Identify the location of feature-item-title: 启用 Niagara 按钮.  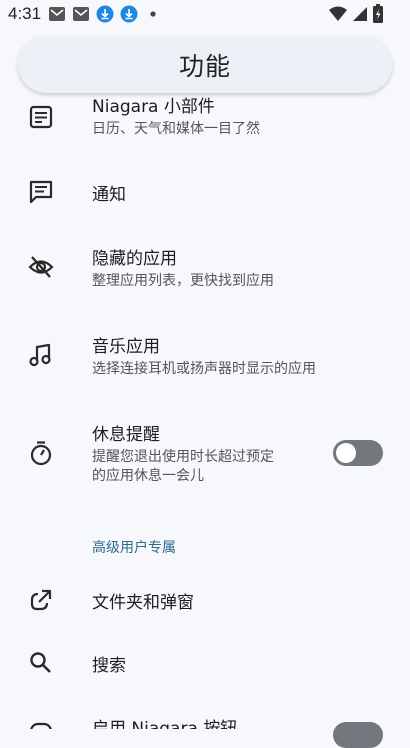
(165, 724).